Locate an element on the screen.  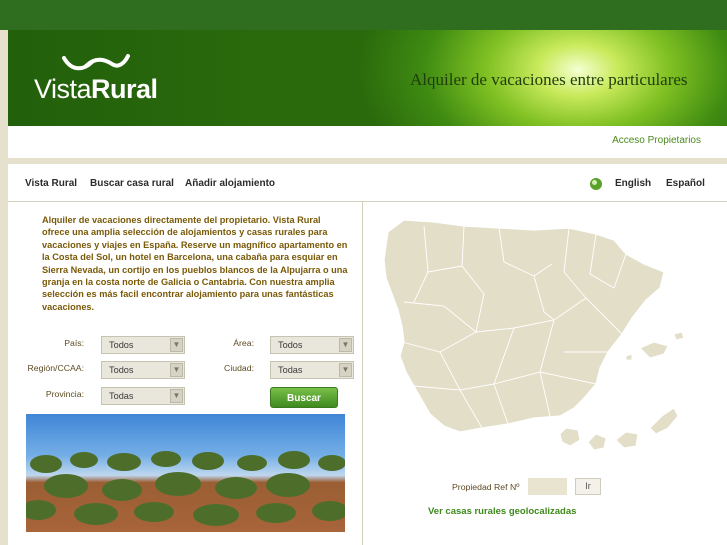
logo-bold-text: Rural is located at coordinates (124, 89).